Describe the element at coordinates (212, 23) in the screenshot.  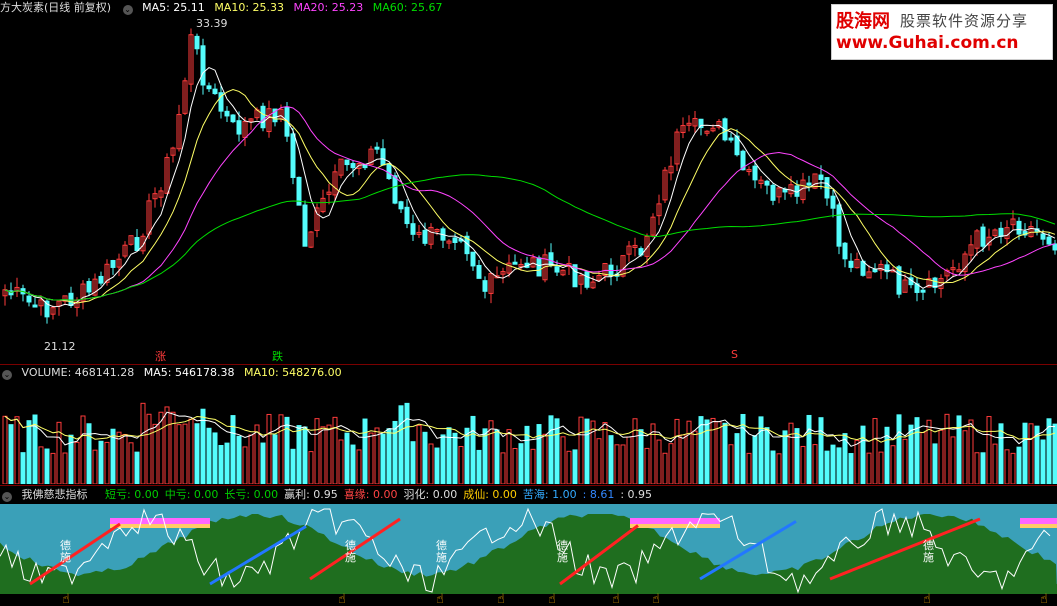
I see `high-price-label: 33.39` at that location.